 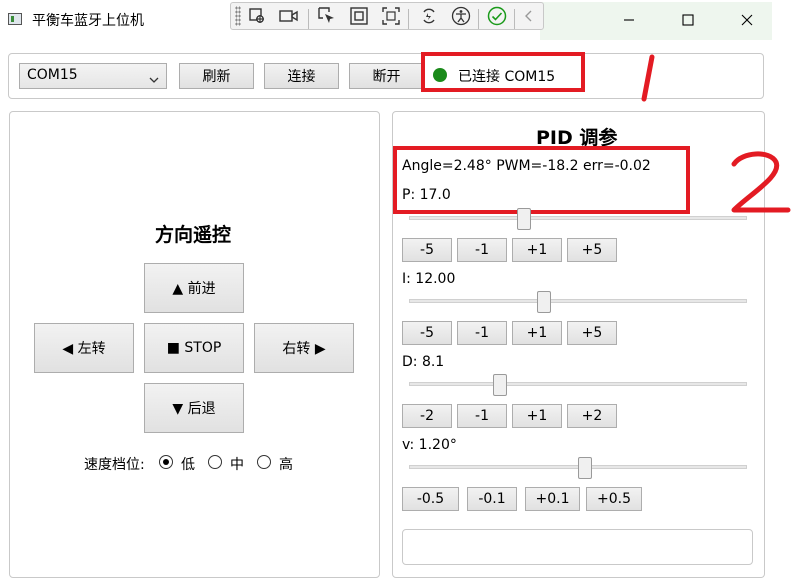 I want to click on hot-reload-icon, so click(x=429, y=16).